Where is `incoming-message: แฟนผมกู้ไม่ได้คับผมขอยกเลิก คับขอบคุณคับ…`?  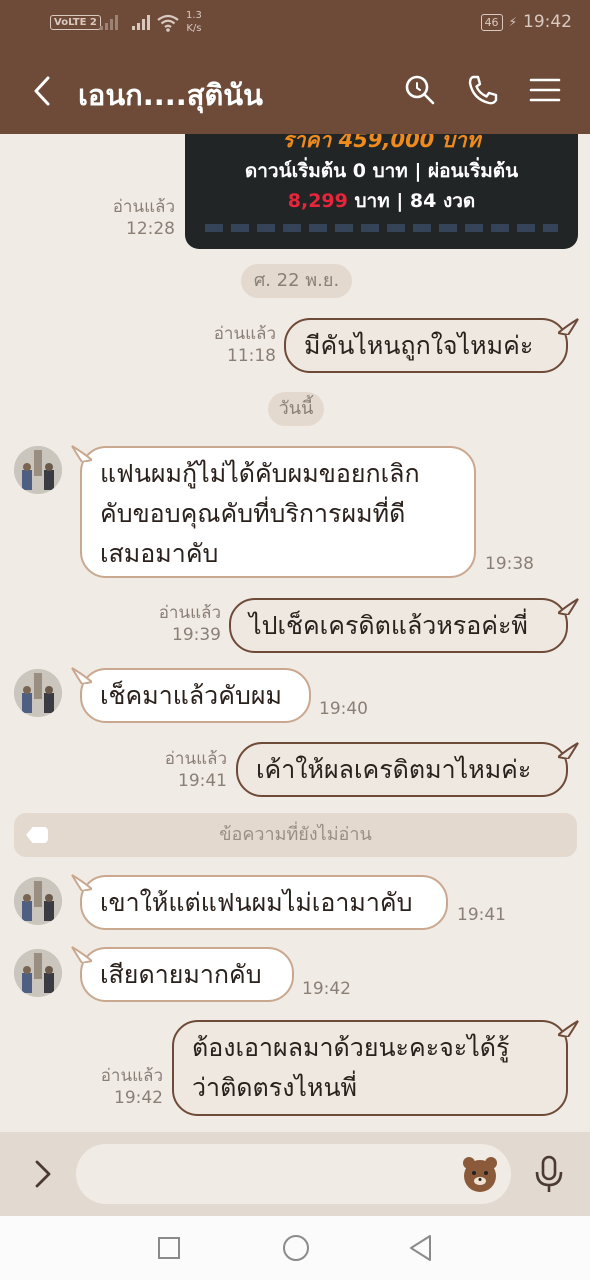 incoming-message: แฟนผมกู้ไม่ได้คับผมขอยกเลิก คับขอบคุณคับ… is located at coordinates (278, 512).